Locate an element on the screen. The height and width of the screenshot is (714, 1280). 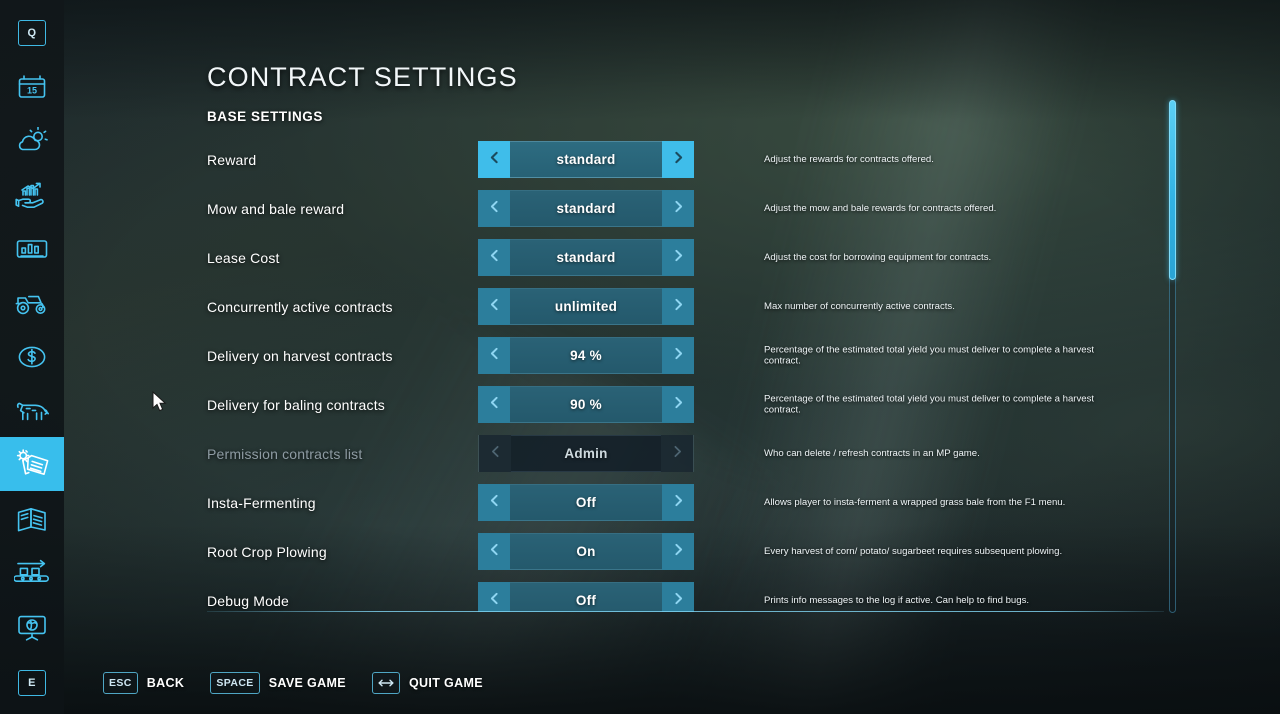
option-value: unlimited is located at coordinates (586, 306).